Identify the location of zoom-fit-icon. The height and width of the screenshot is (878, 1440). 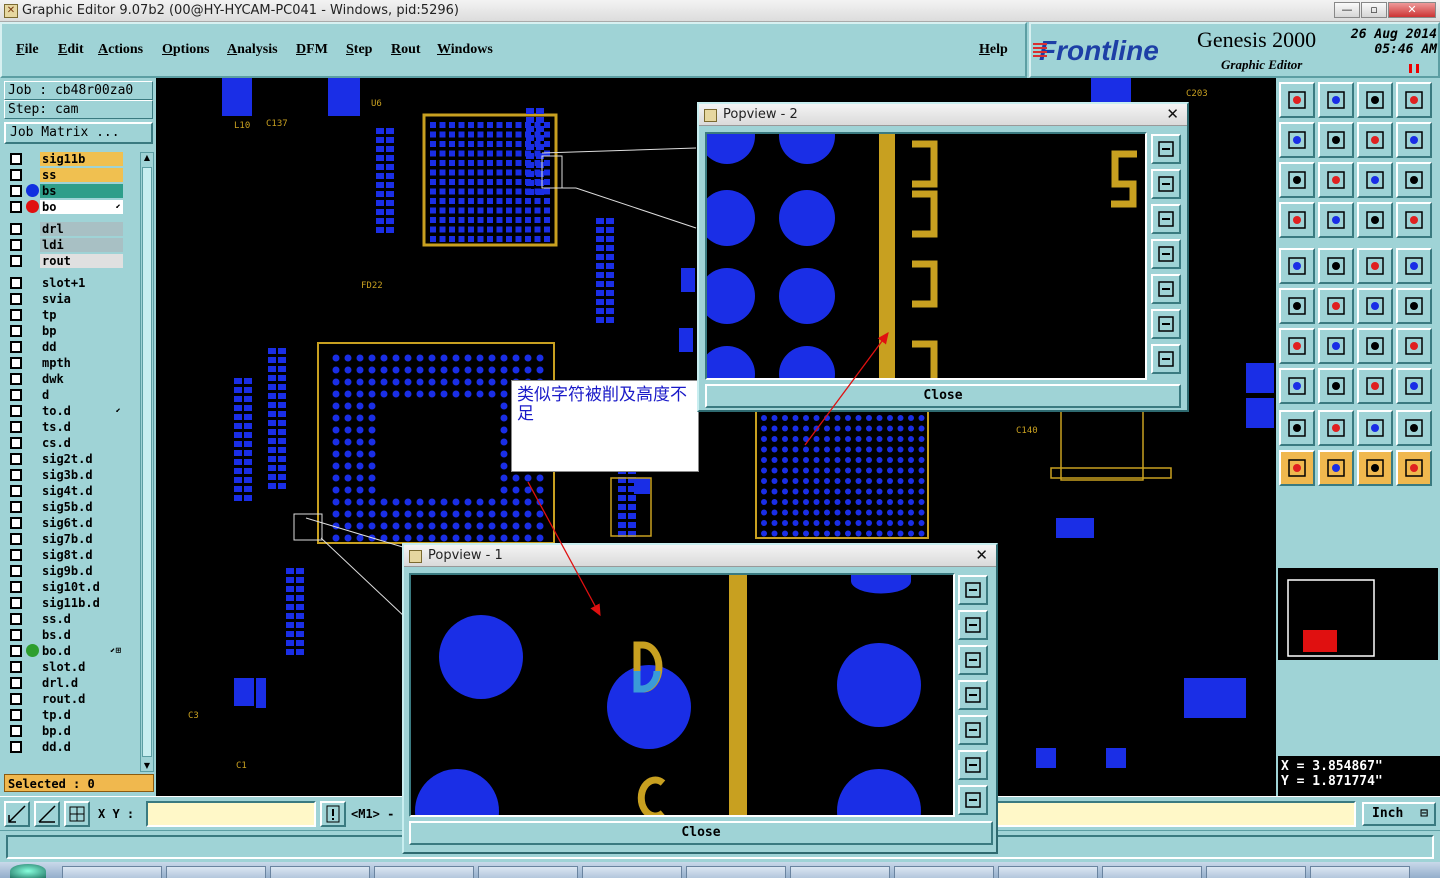
(1166, 324).